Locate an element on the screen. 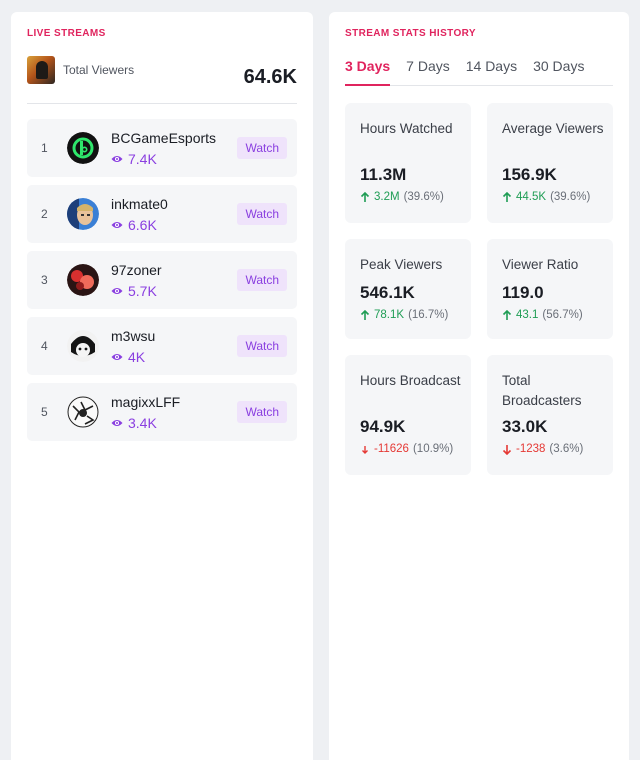 The image size is (640, 760). tab-14-days: 14 Days is located at coordinates (491, 71).